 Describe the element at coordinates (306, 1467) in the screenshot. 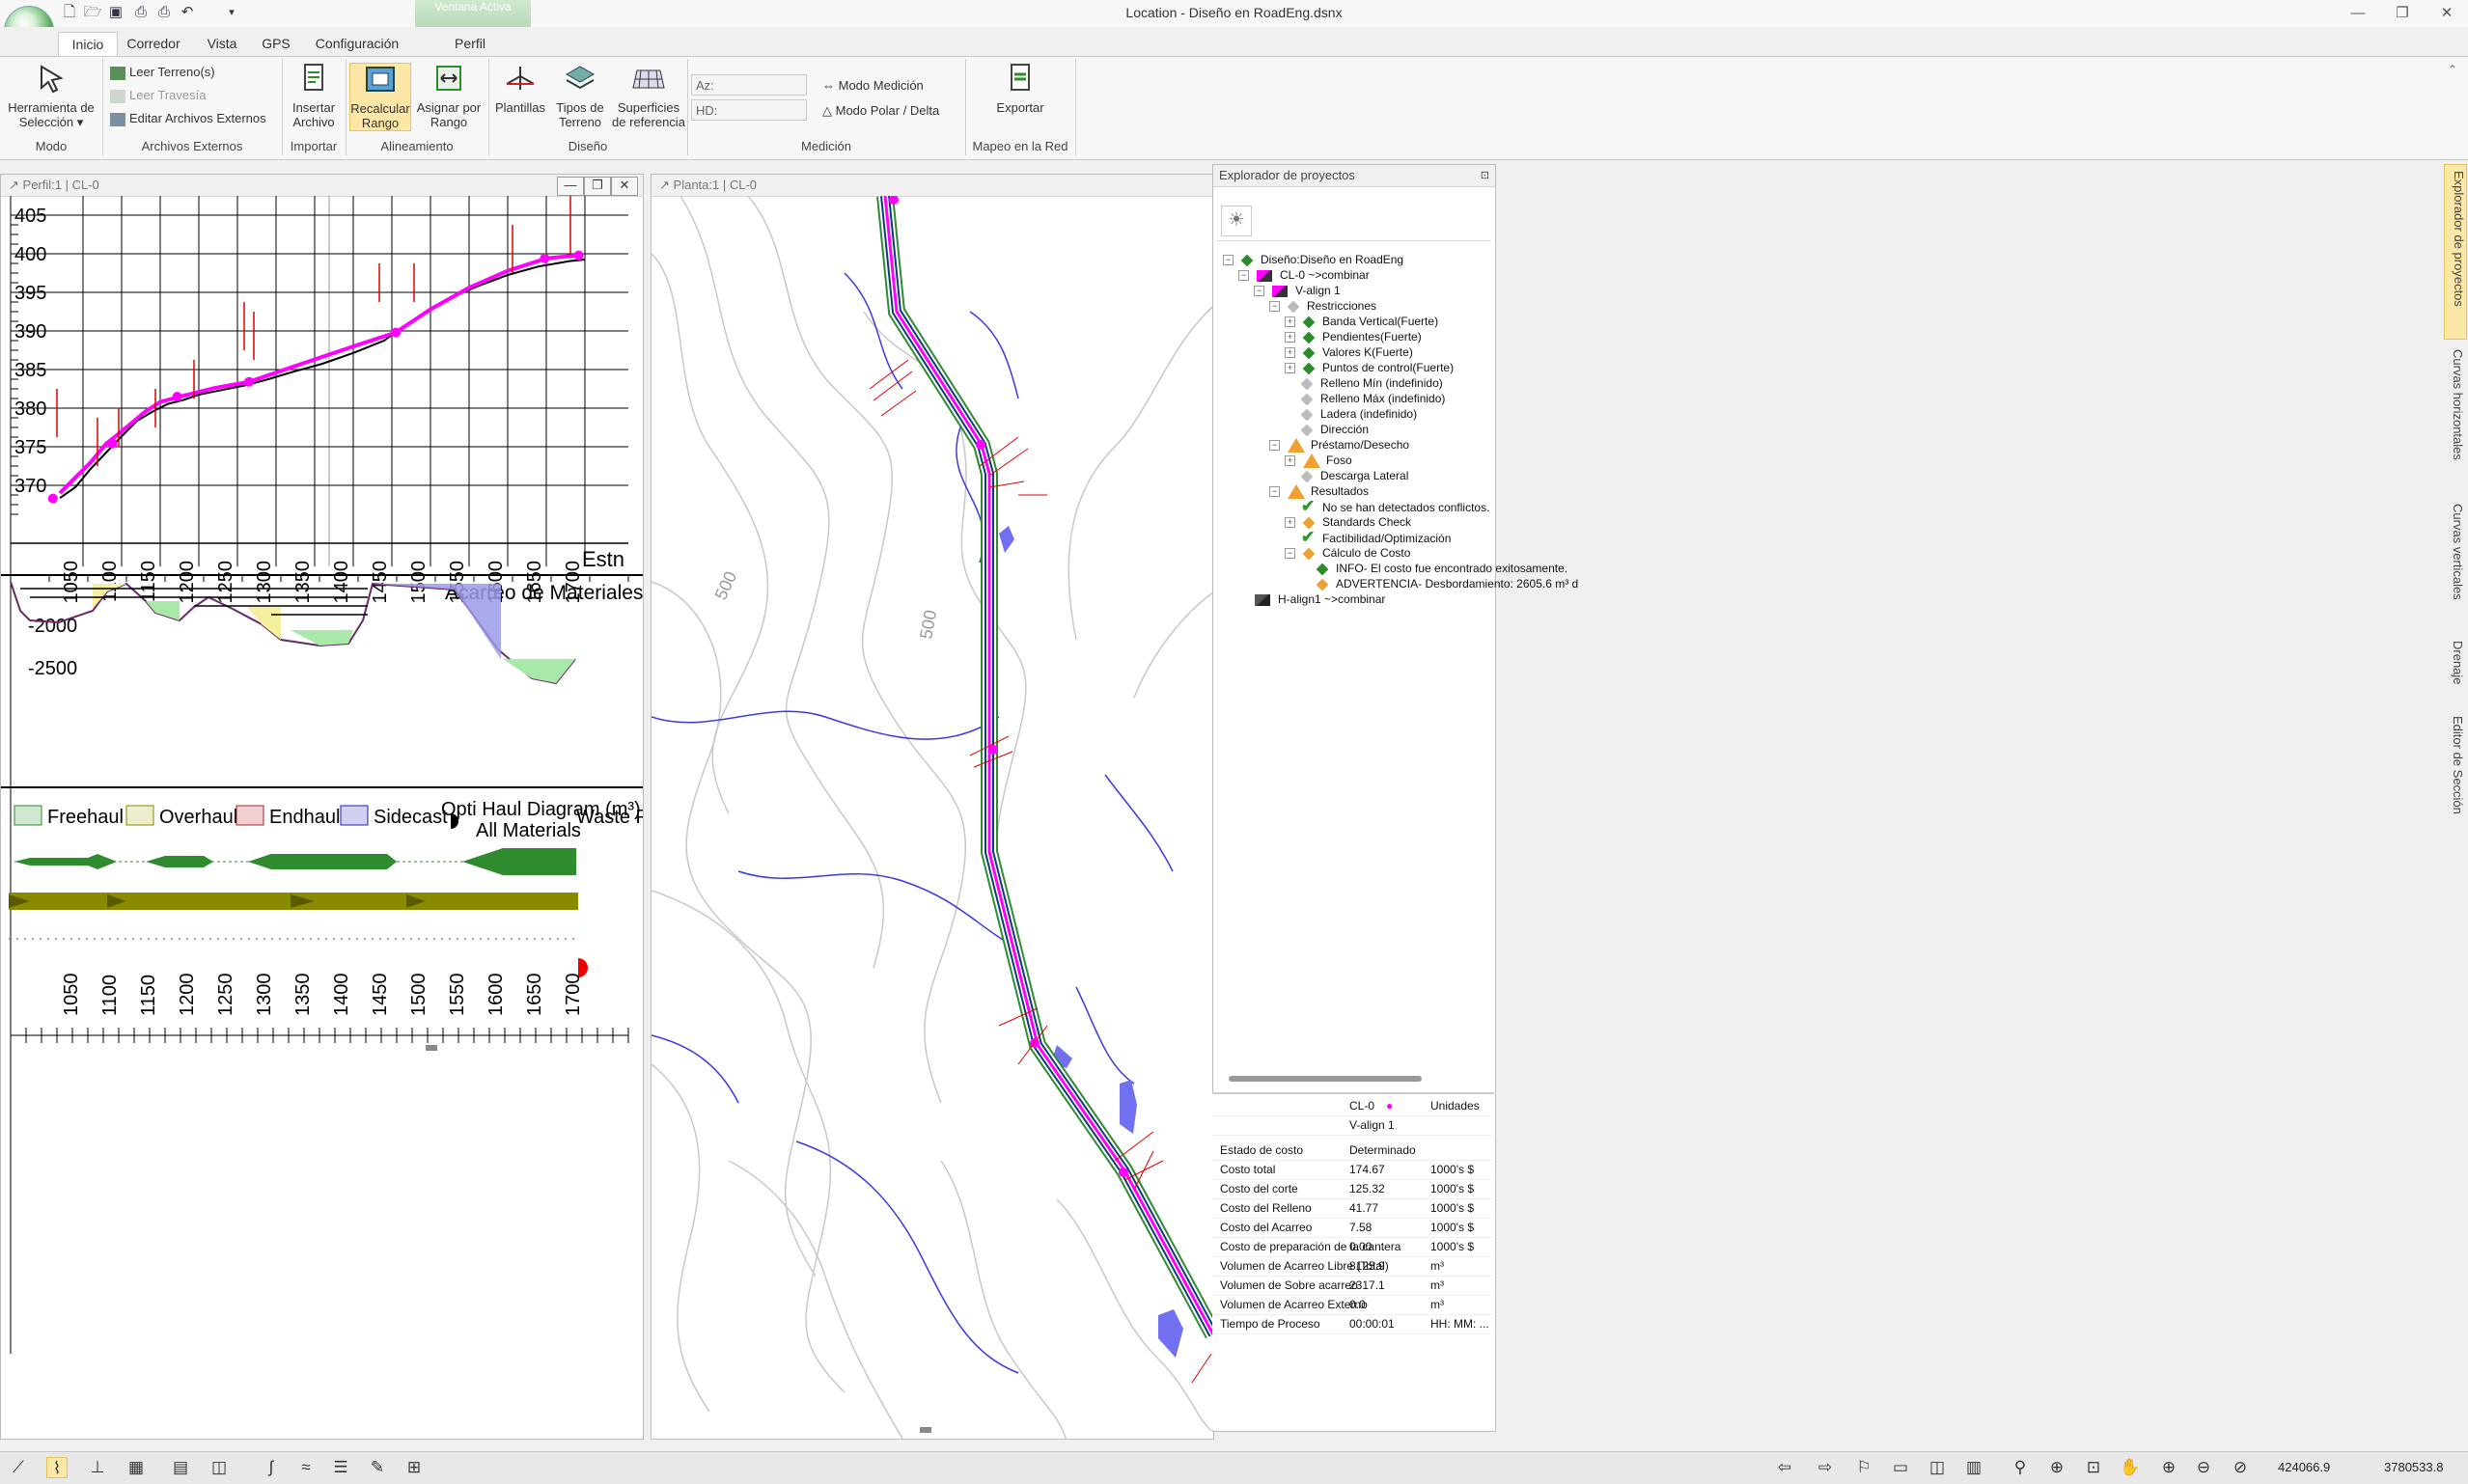

I see `wave-icon: ≈` at that location.